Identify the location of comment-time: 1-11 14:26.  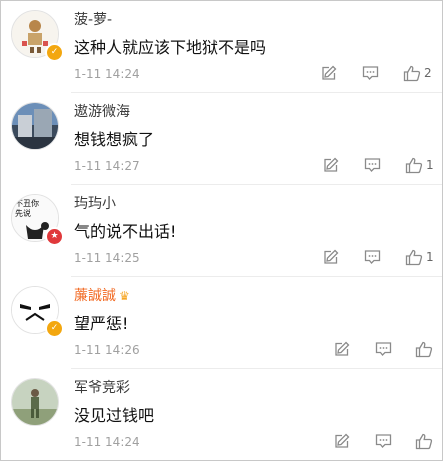
(107, 350).